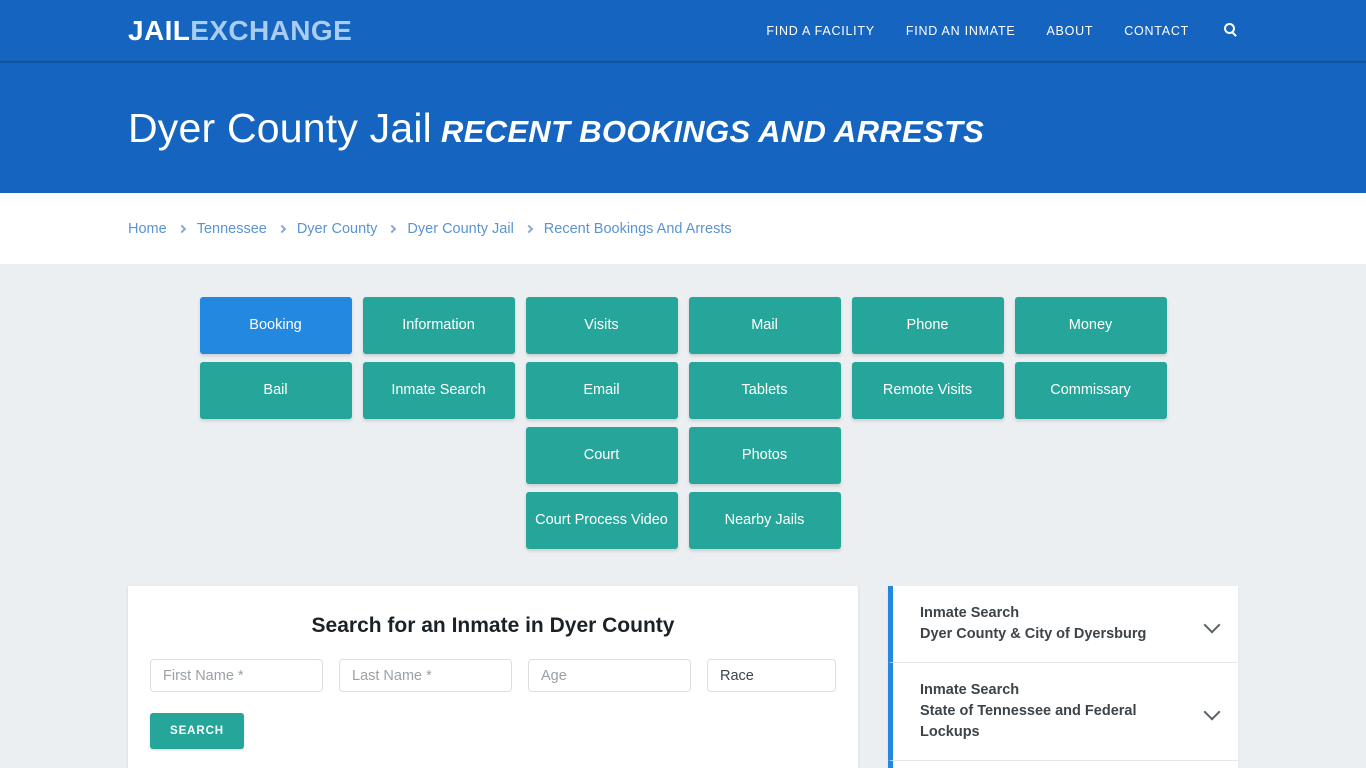 Image resolution: width=1366 pixels, height=768 pixels. What do you see at coordinates (764, 325) in the screenshot?
I see `tile-mail: Mail` at bounding box center [764, 325].